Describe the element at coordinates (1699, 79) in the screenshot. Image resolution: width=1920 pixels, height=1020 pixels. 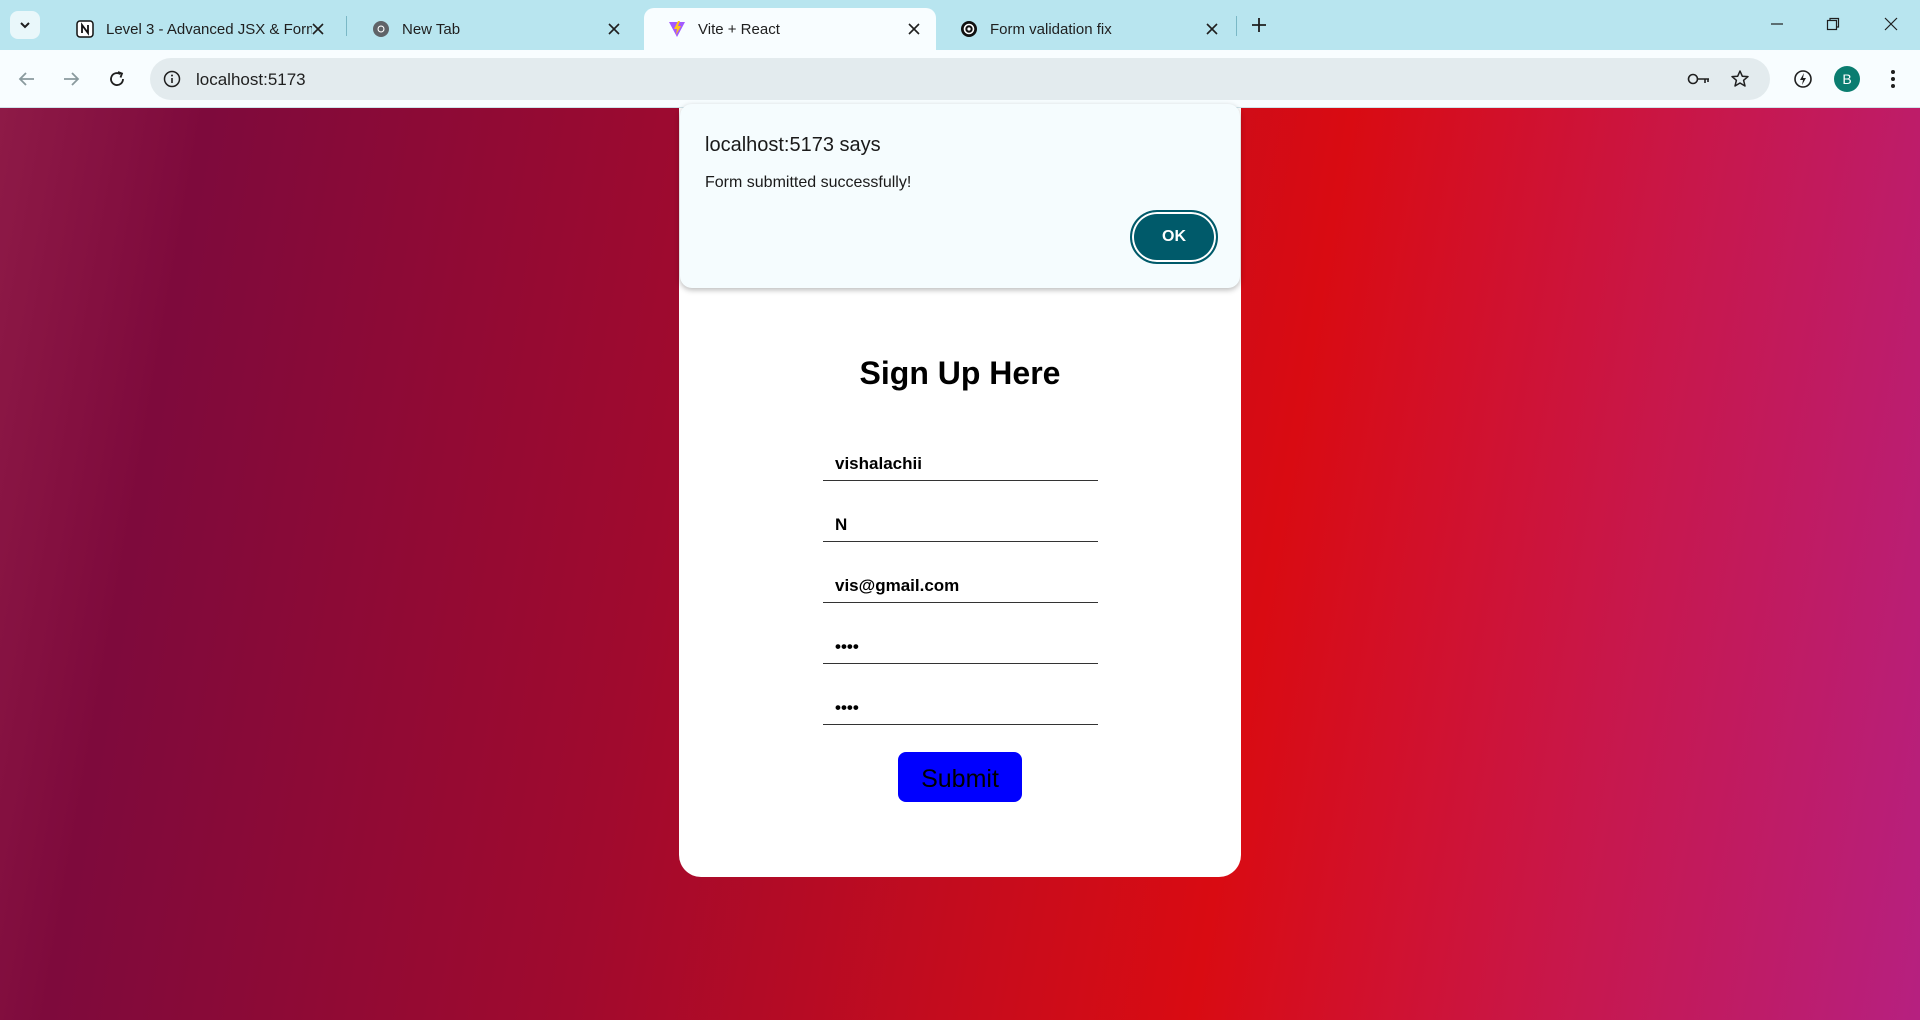
I see `password-key-icon` at that location.